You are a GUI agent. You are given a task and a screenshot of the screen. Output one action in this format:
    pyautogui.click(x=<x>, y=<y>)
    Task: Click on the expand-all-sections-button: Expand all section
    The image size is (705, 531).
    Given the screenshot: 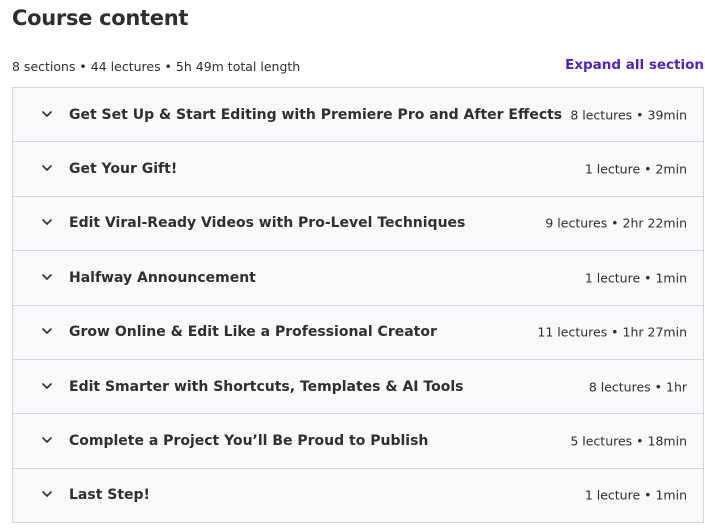 What is the action you would take?
    pyautogui.click(x=634, y=65)
    